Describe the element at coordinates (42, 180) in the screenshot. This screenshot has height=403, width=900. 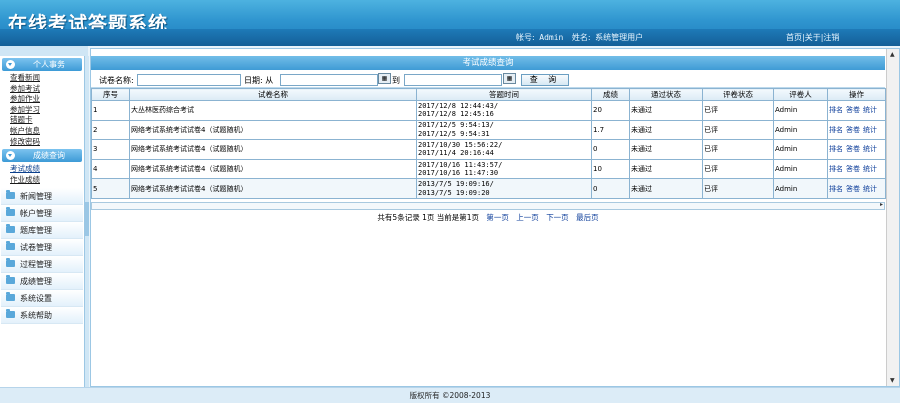
I see `sidebar-item-homework-scores: 作业成绩` at that location.